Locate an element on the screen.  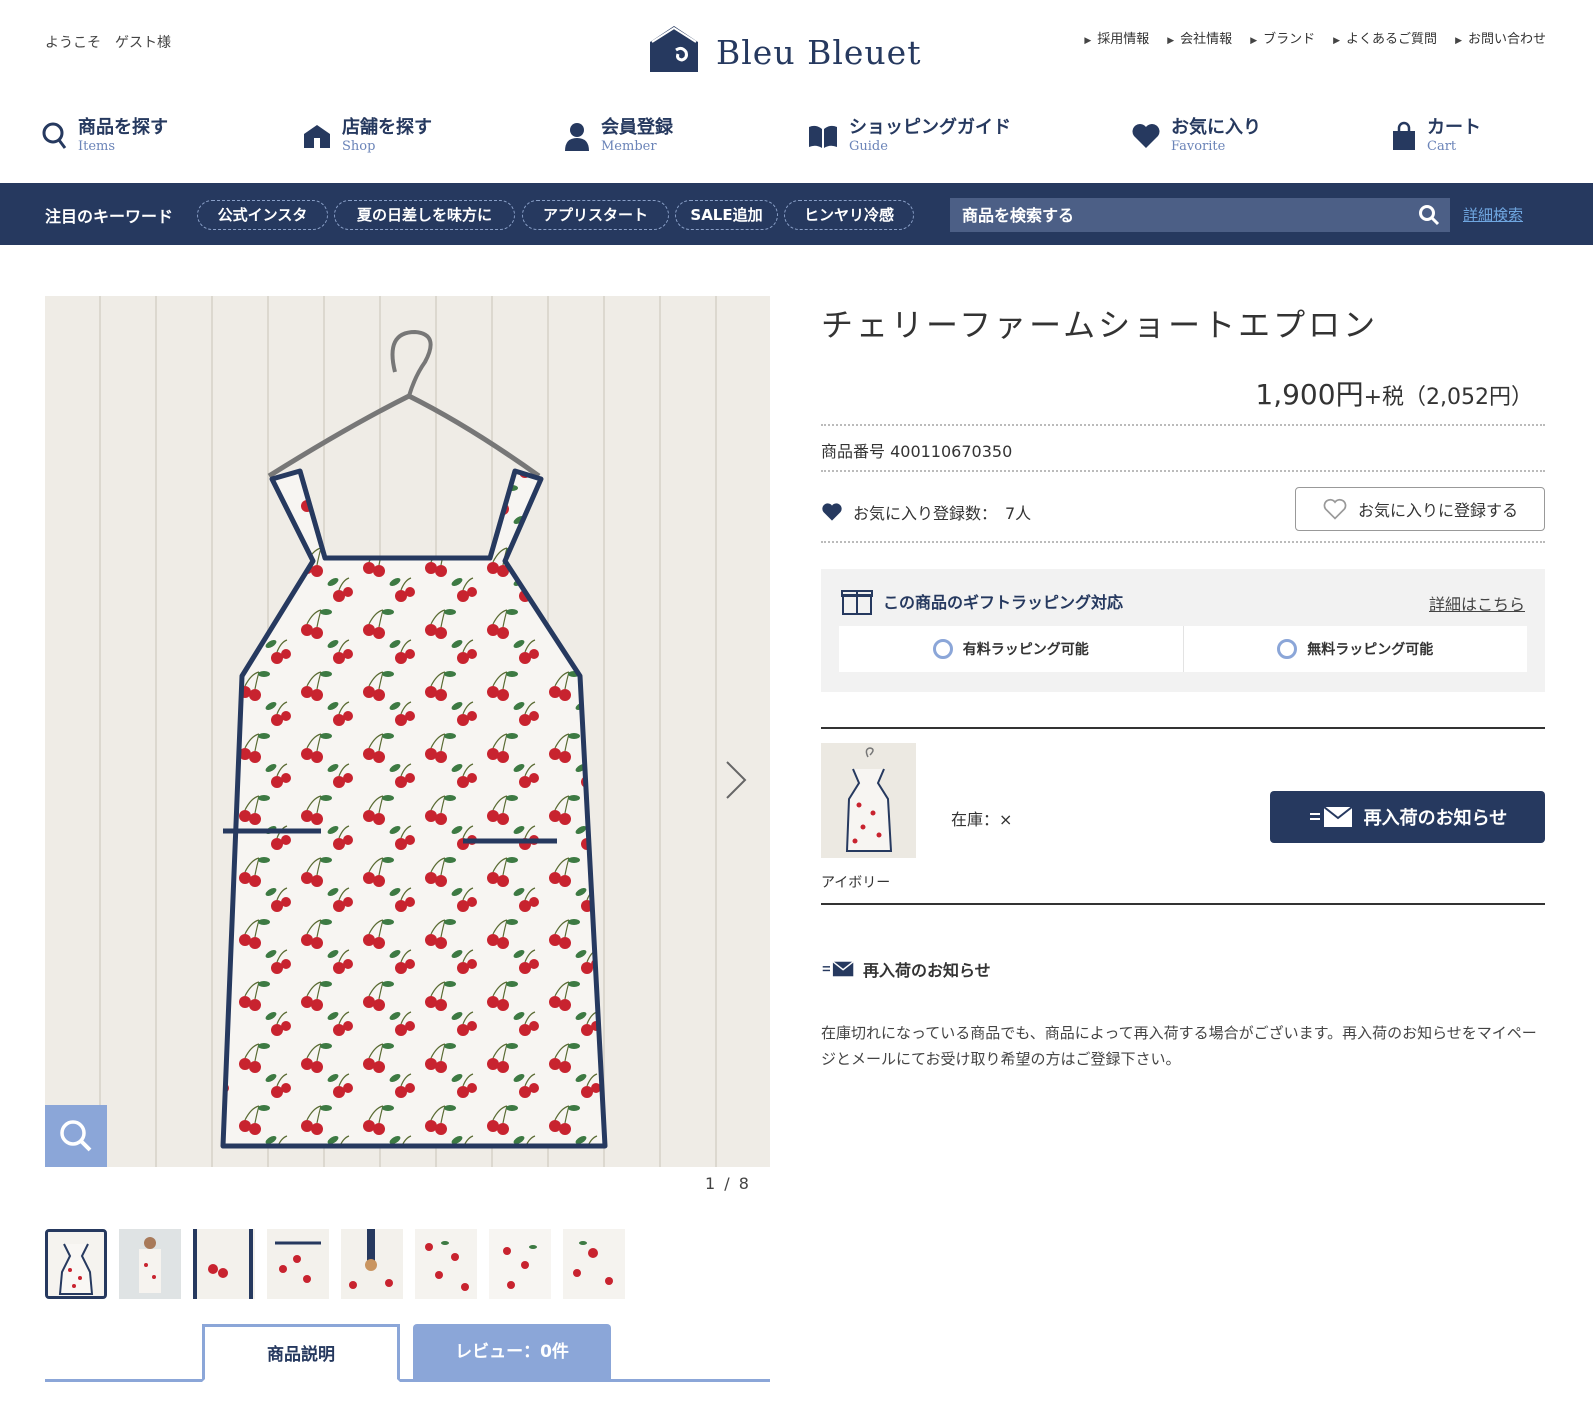
top-link-contact: ▶ お問い合わせ is located at coordinates (1500, 37).